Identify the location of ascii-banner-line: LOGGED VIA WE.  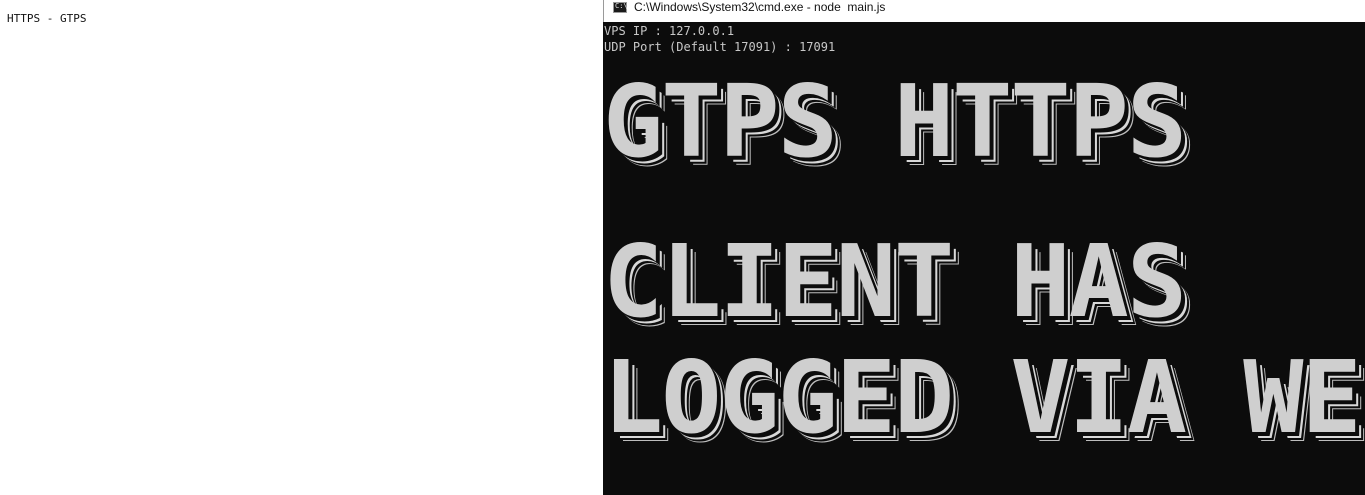
(982, 397).